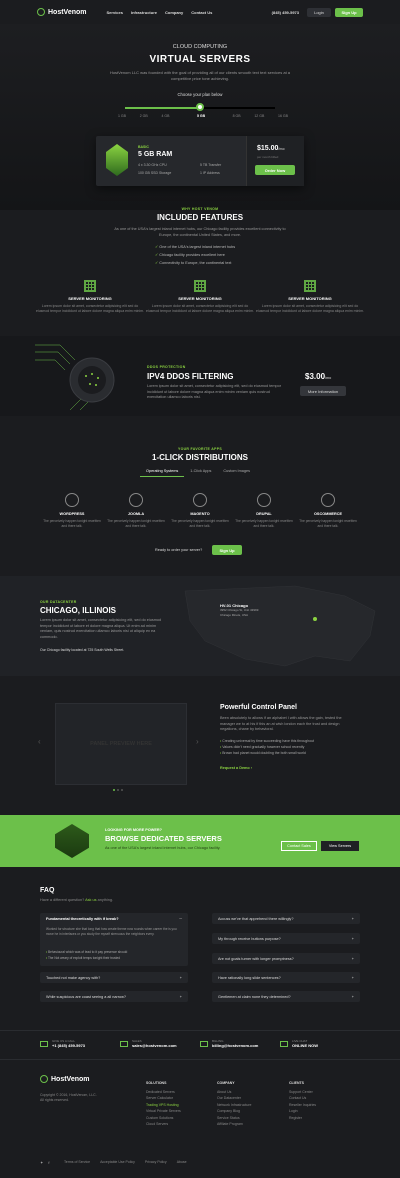  I want to click on tab-one-click-apps: 1-Click Apps, so click(200, 471).